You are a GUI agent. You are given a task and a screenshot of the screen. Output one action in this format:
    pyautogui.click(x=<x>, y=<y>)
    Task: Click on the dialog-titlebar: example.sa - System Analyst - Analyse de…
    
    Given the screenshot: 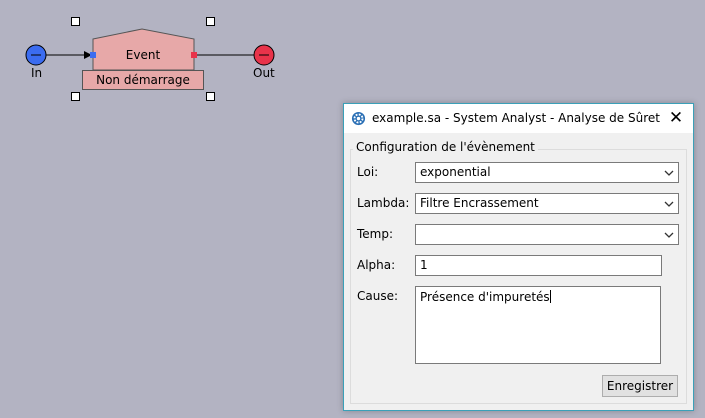 What is the action you would take?
    pyautogui.click(x=518, y=118)
    